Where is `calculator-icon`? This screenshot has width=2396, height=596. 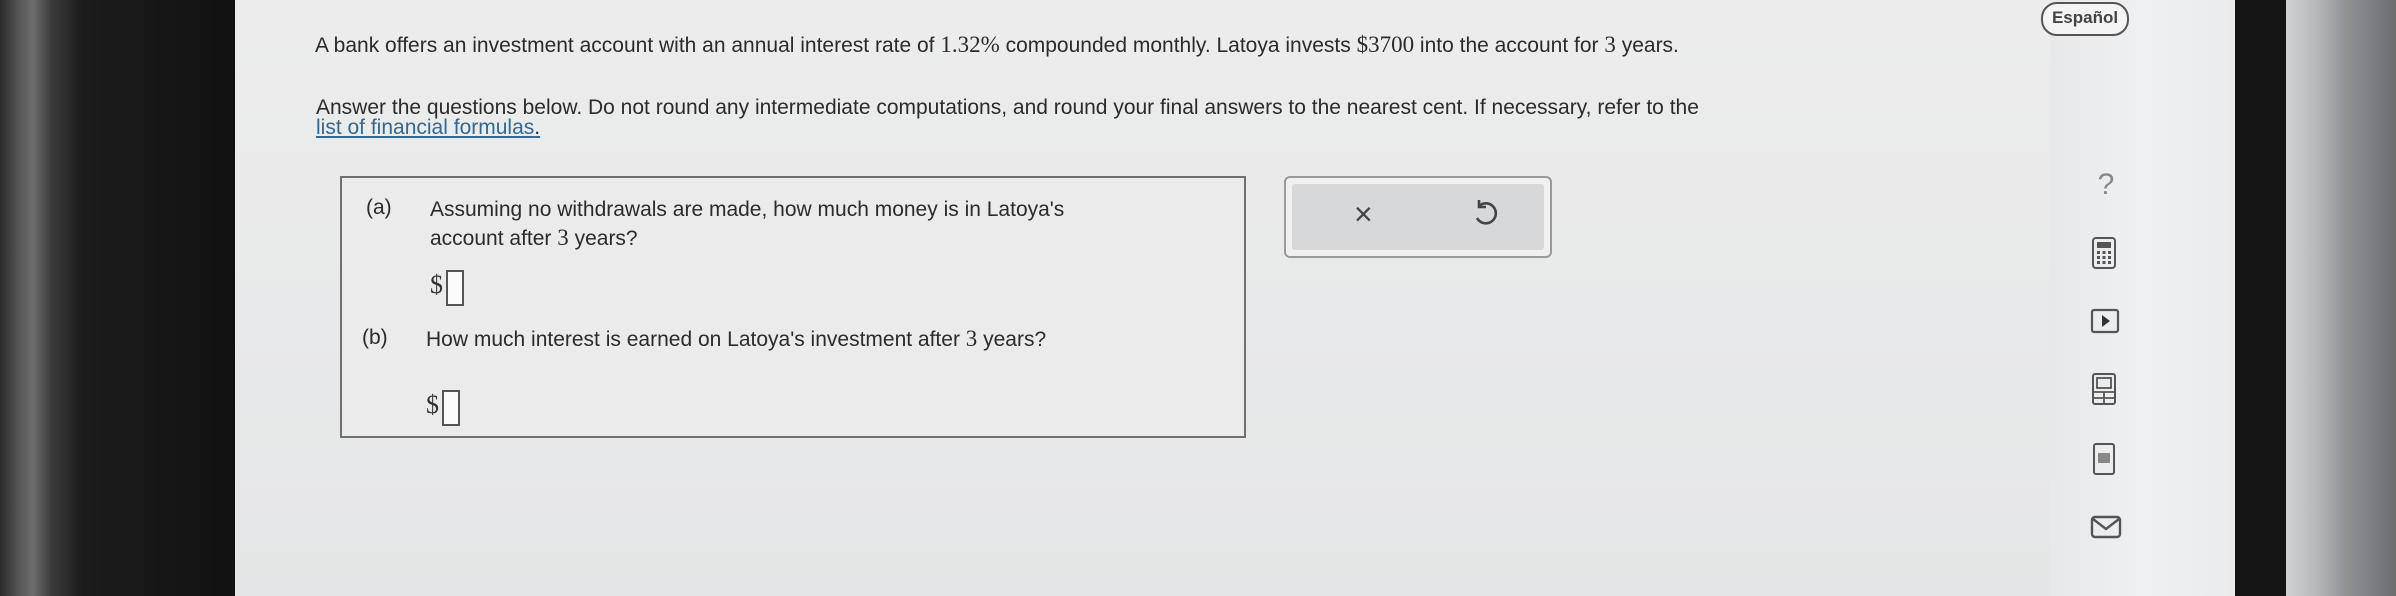 calculator-icon is located at coordinates (2104, 253).